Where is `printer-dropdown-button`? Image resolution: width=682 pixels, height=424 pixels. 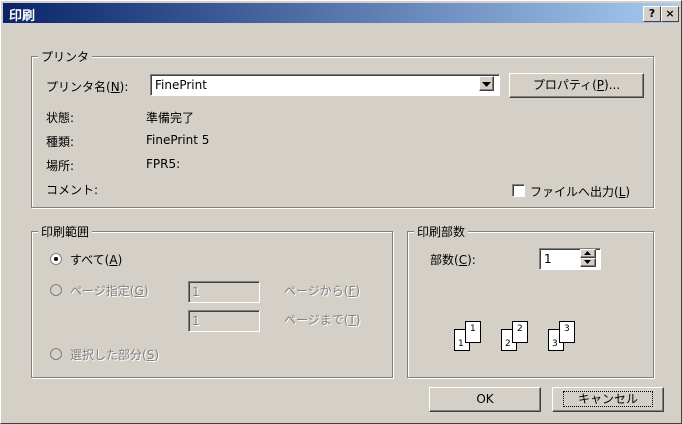
printer-dropdown-button is located at coordinates (486, 83).